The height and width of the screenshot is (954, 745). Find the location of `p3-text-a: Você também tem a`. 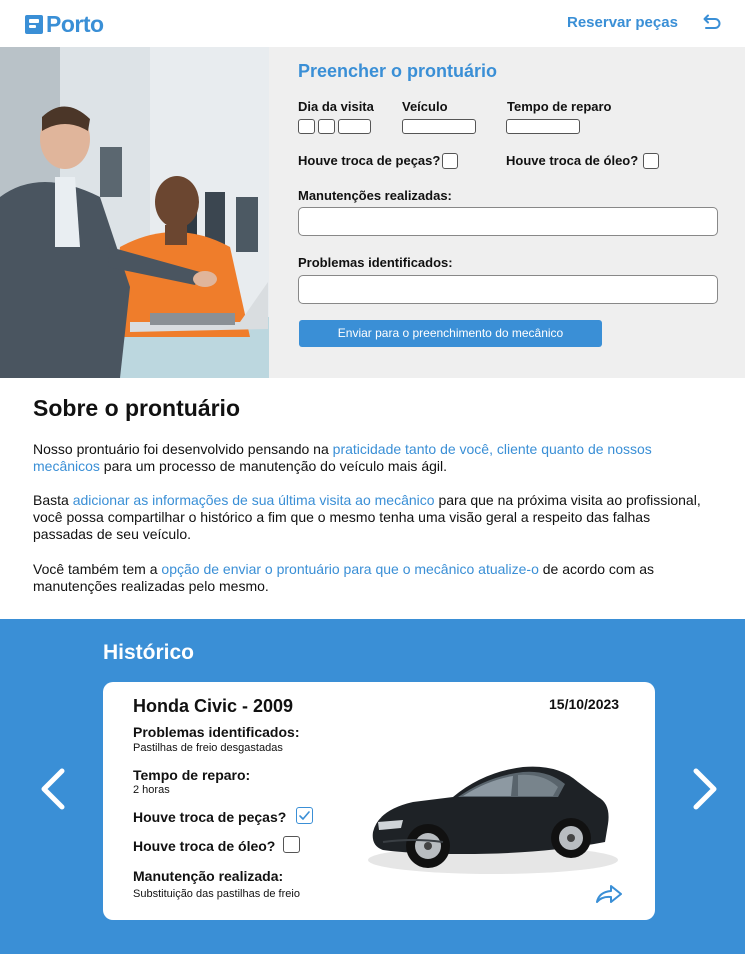

p3-text-a: Você também tem a is located at coordinates (97, 569).